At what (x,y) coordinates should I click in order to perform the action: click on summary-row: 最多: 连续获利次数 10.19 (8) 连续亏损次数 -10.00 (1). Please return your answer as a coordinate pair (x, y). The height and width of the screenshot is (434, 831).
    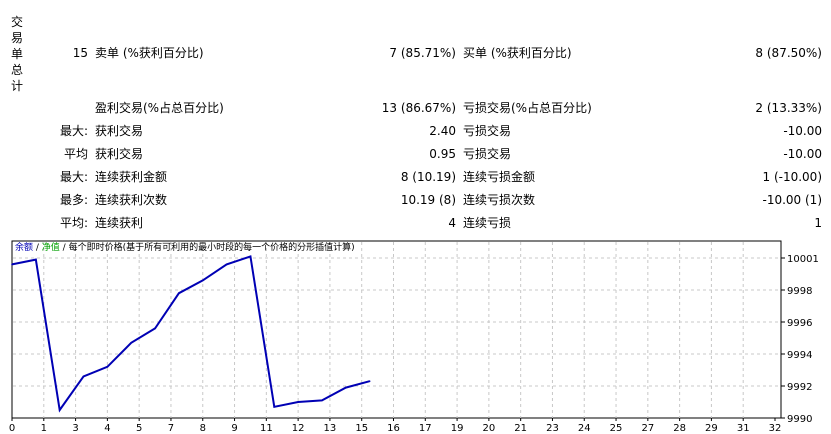
    Looking at the image, I should click on (415, 200).